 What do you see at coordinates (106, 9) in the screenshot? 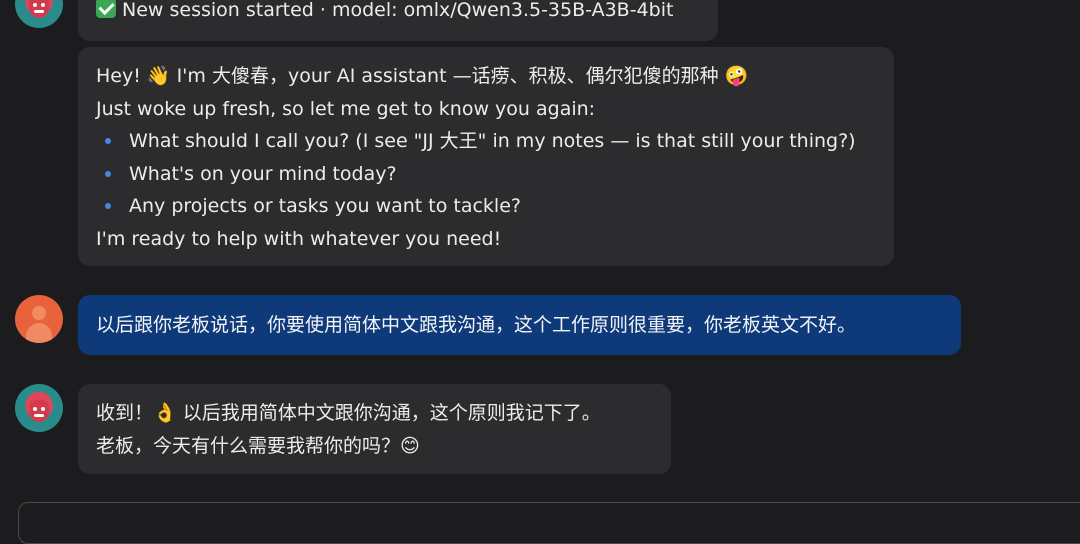
I see `check-icon` at bounding box center [106, 9].